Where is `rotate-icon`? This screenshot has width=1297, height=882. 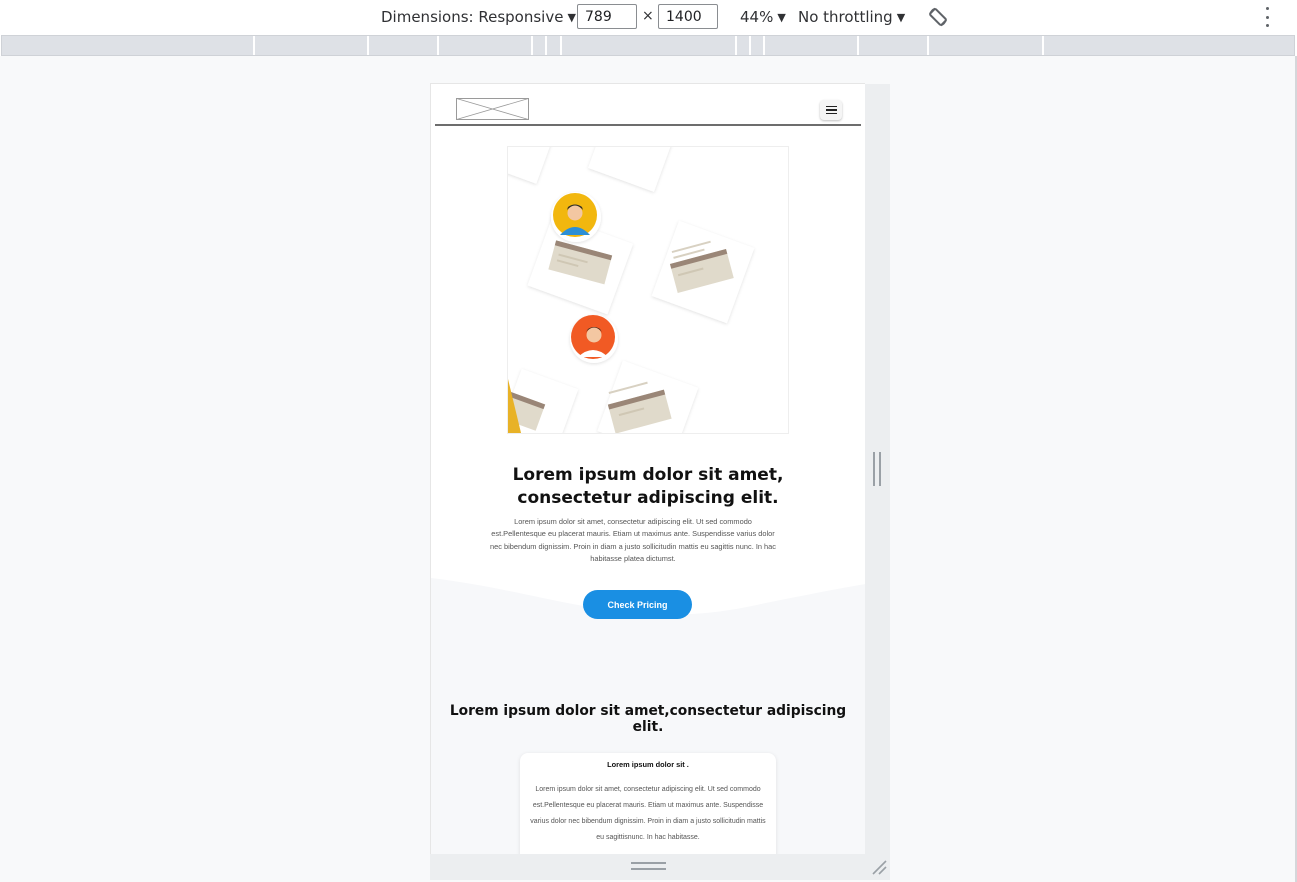 rotate-icon is located at coordinates (938, 17).